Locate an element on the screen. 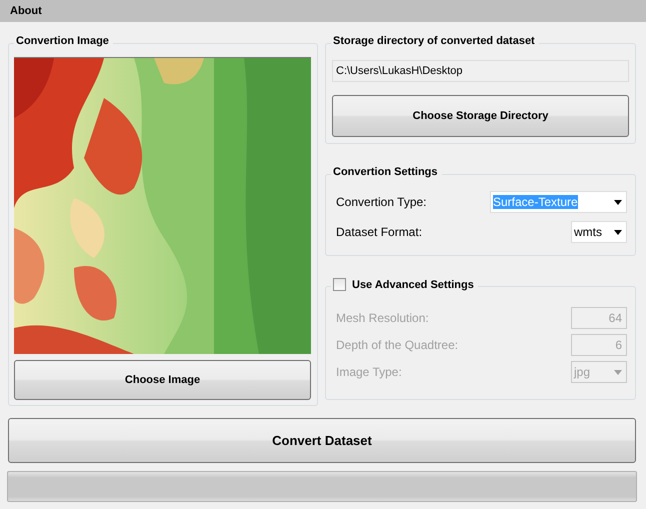  field-label: Convertion Type: is located at coordinates (381, 202).